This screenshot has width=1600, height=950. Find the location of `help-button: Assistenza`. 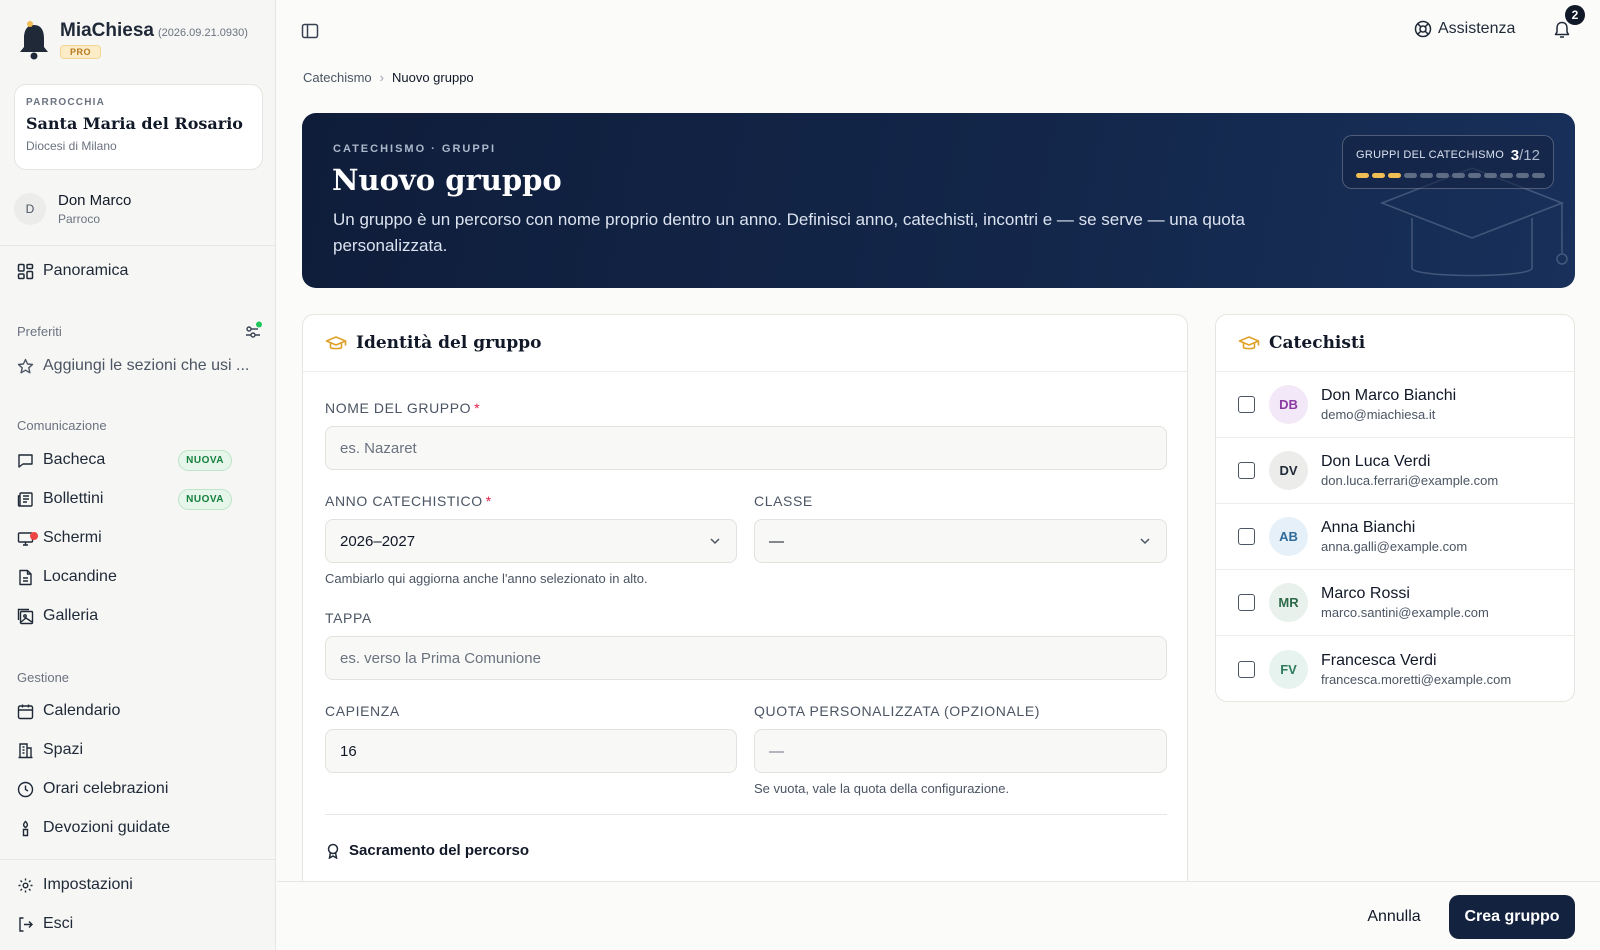

help-button: Assistenza is located at coordinates (1464, 29).